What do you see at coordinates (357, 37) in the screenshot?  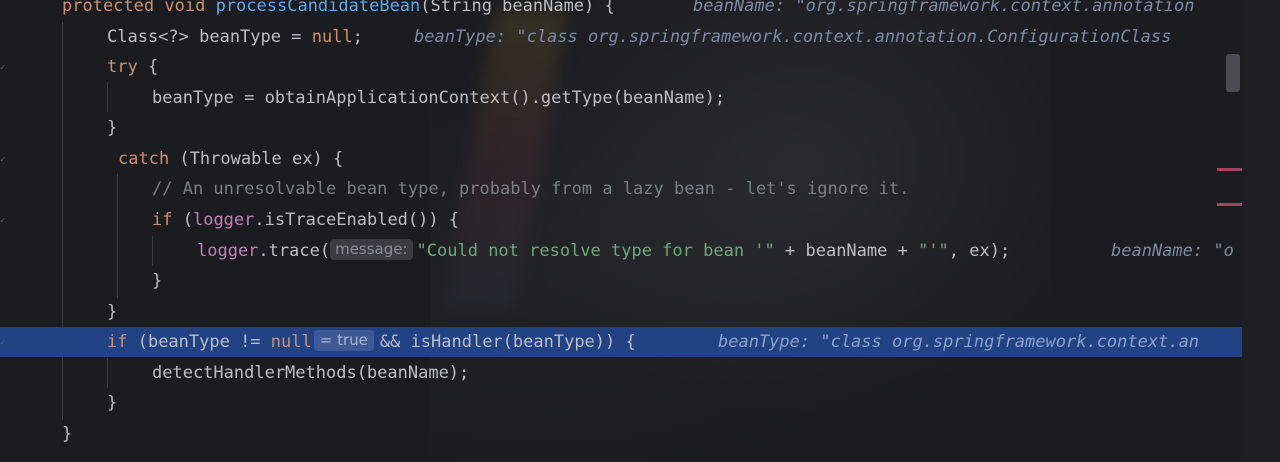 I see `code-text: ;` at bounding box center [357, 37].